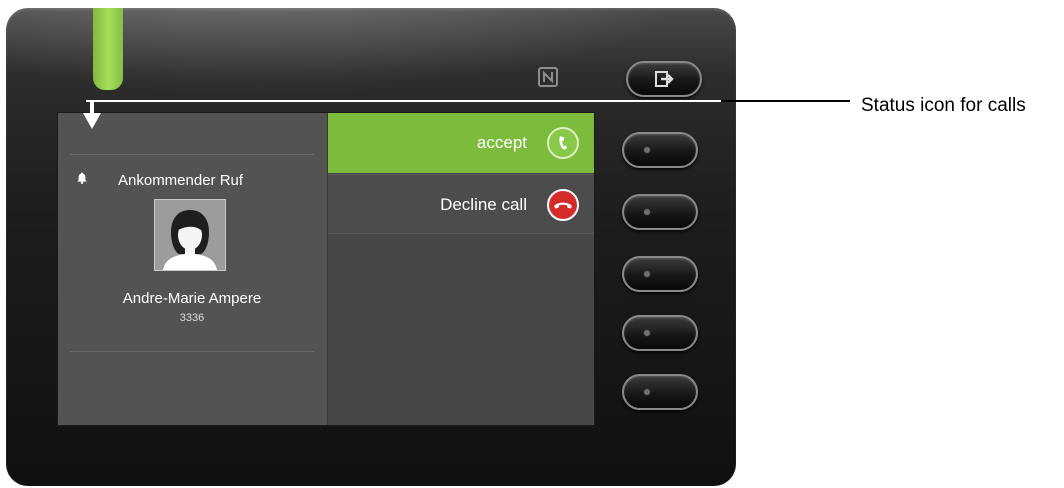 This screenshot has height=488, width=1064. Describe the element at coordinates (563, 143) in the screenshot. I see `phone-accept-icon` at that location.